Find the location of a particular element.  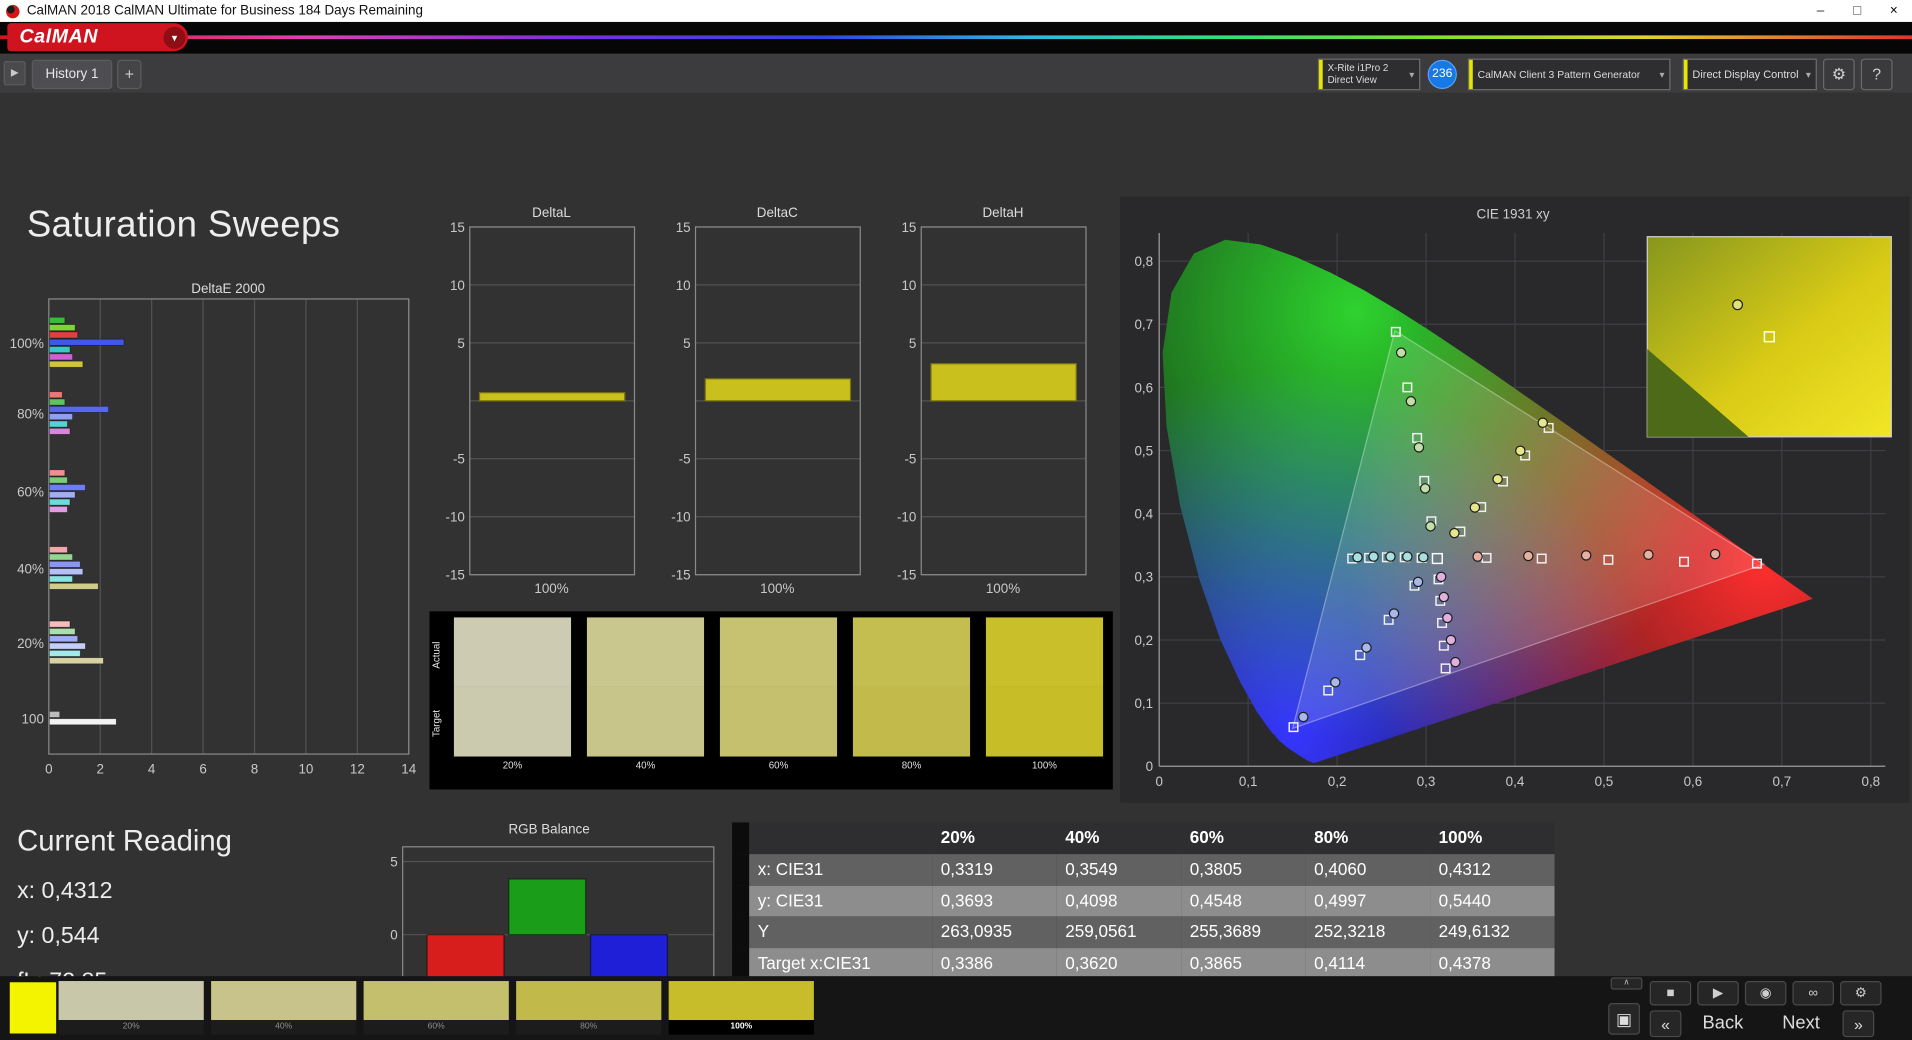

close-button: × is located at coordinates (1893, 11).